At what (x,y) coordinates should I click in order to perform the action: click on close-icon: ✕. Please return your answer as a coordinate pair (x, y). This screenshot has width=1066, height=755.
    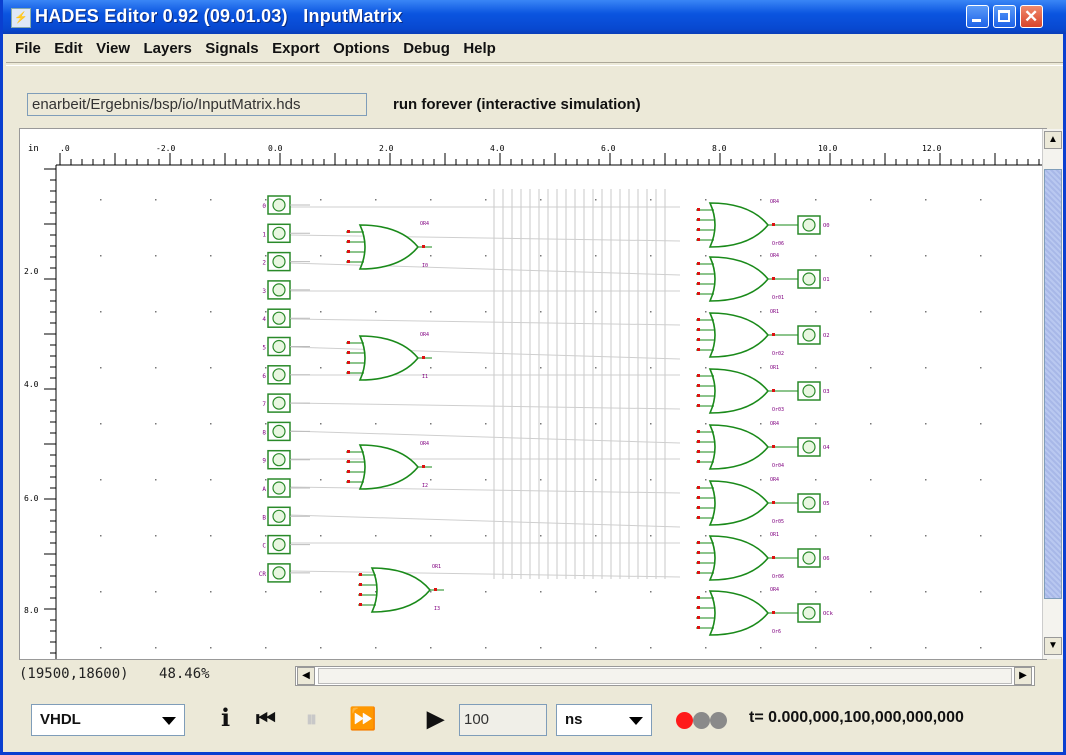
    Looking at the image, I should click on (1031, 16).